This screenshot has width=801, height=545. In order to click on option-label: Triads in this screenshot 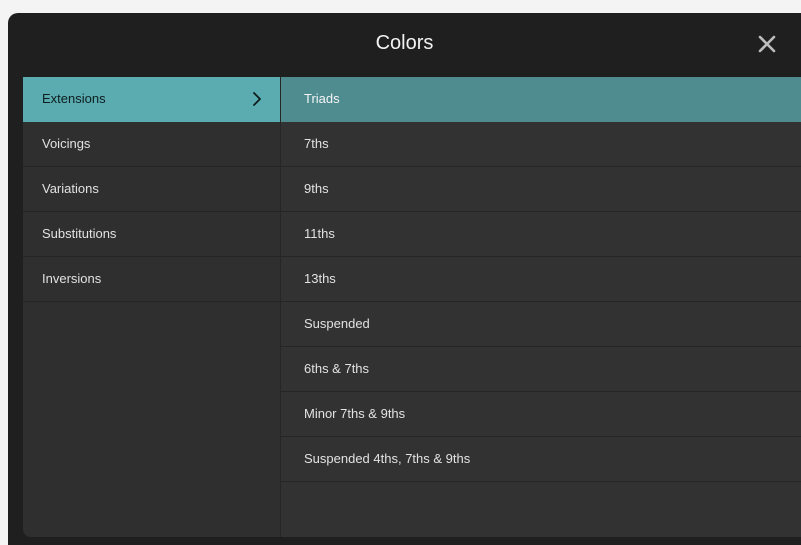, I will do `click(322, 98)`.